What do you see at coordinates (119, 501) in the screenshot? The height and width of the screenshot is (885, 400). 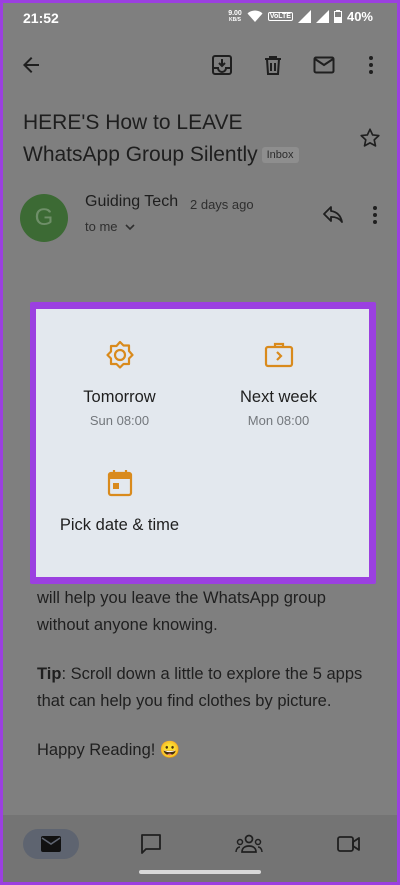 I see `snooze-pick-date-option: Pick date & time` at bounding box center [119, 501].